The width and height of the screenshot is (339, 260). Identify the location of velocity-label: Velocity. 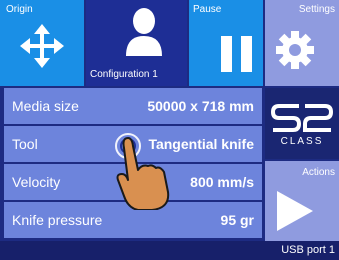
(36, 182).